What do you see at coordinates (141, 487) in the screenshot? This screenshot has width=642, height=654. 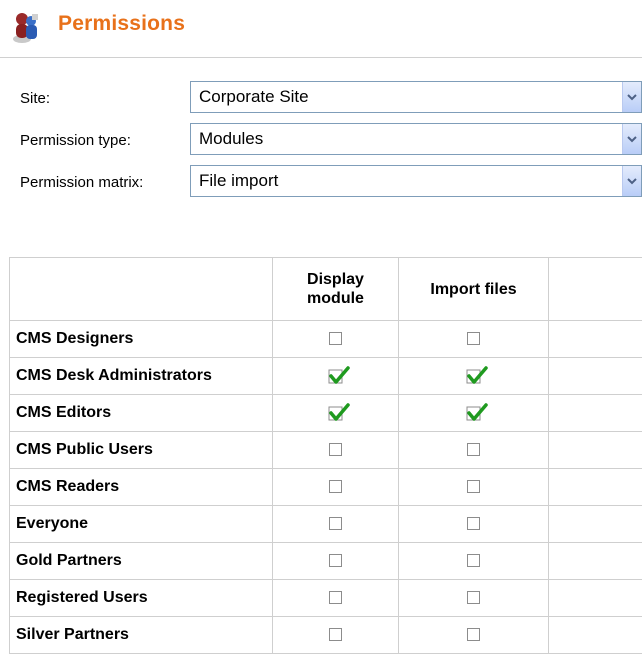 I see `role-name: CMS Readers` at bounding box center [141, 487].